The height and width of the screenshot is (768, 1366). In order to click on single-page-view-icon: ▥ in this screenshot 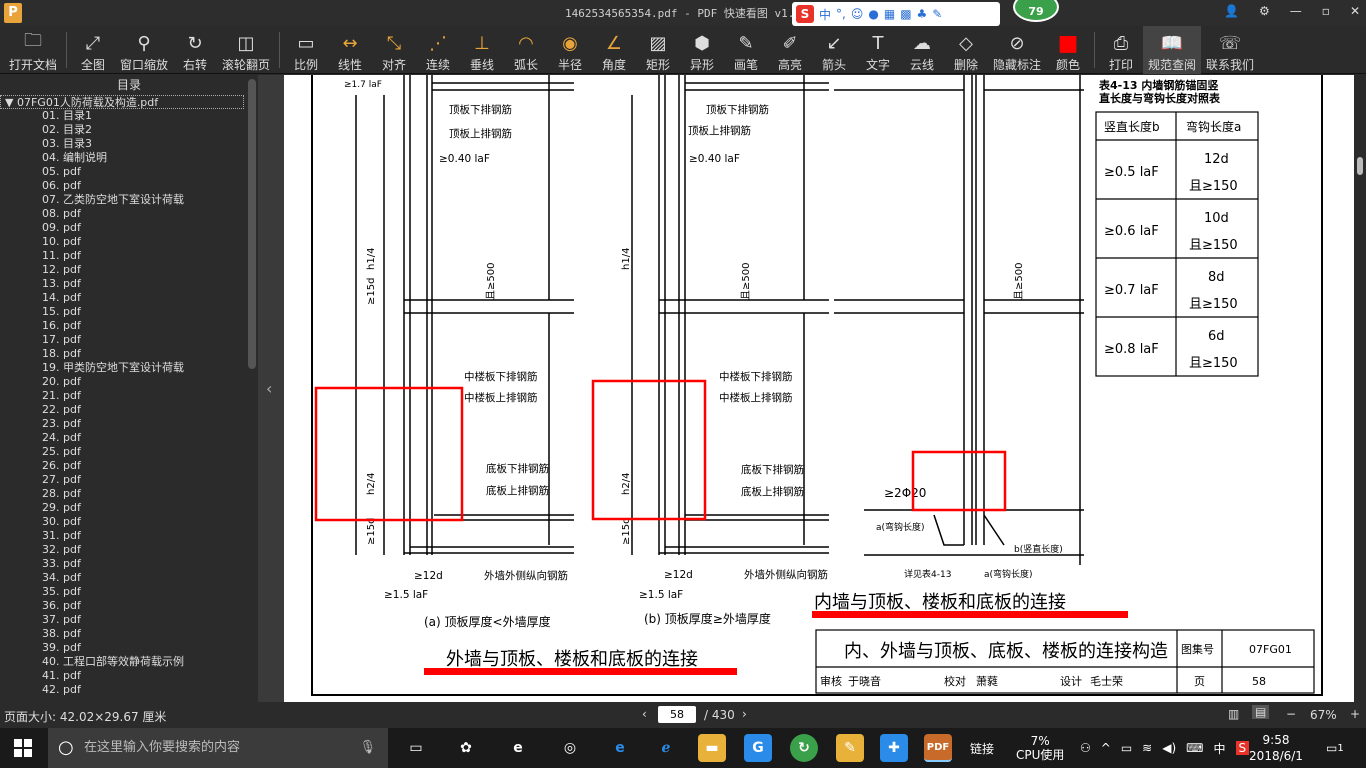, I will do `click(1233, 714)`.